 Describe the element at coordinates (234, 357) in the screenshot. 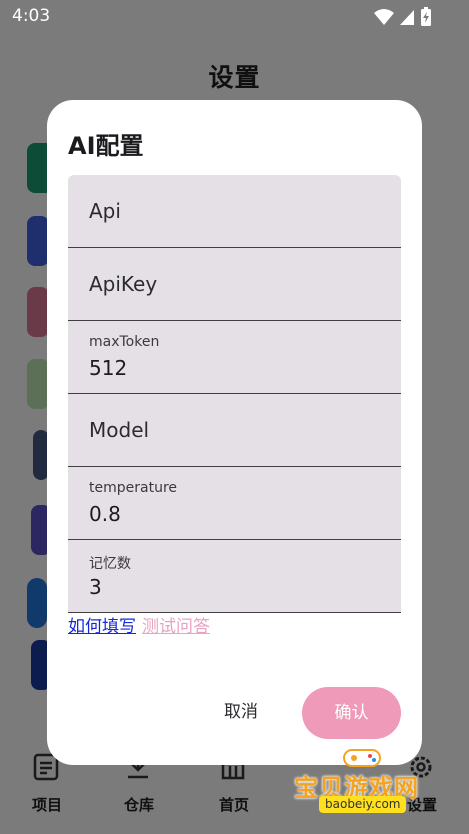

I see `maxtoken-field: maxToken 512` at that location.